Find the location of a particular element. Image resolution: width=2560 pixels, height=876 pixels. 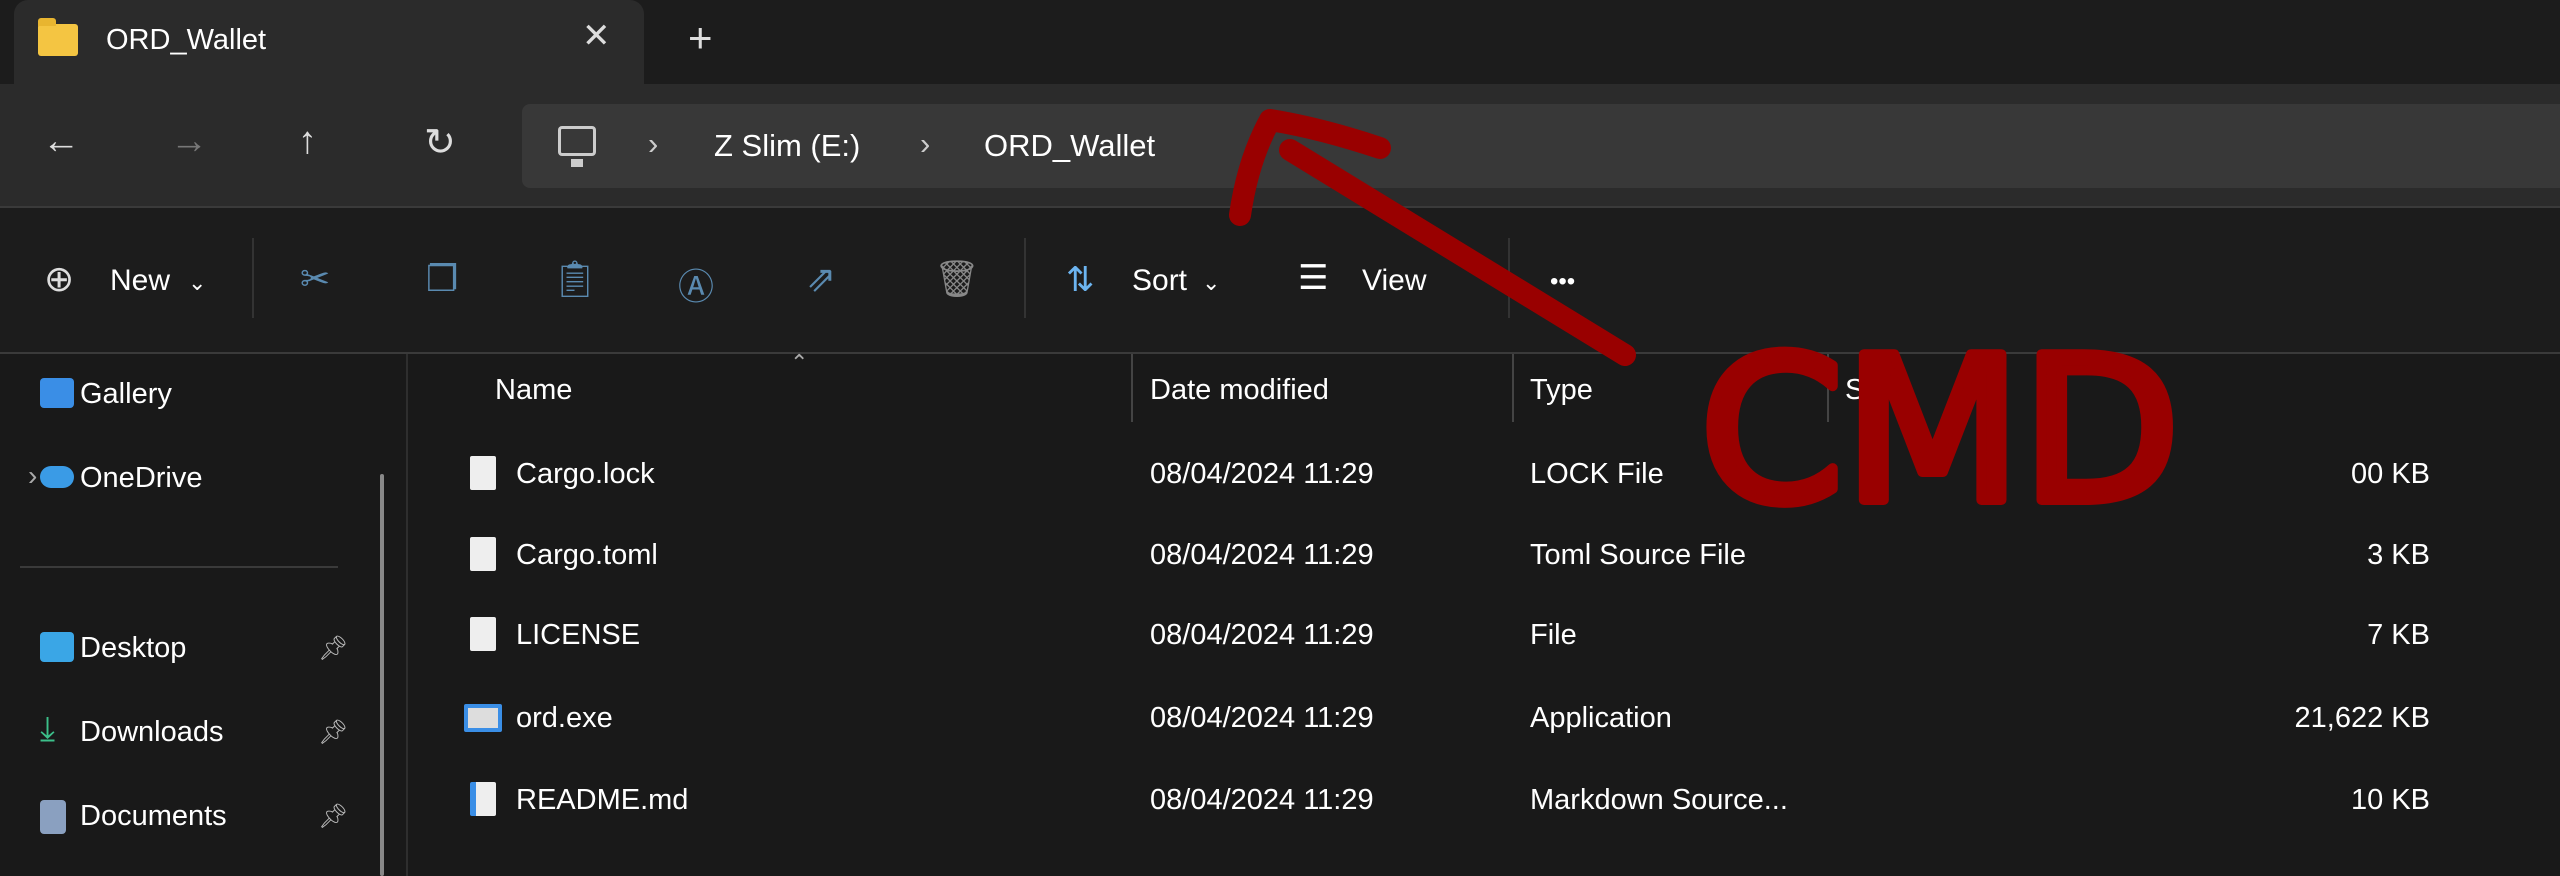

gallery-icon is located at coordinates (57, 393).